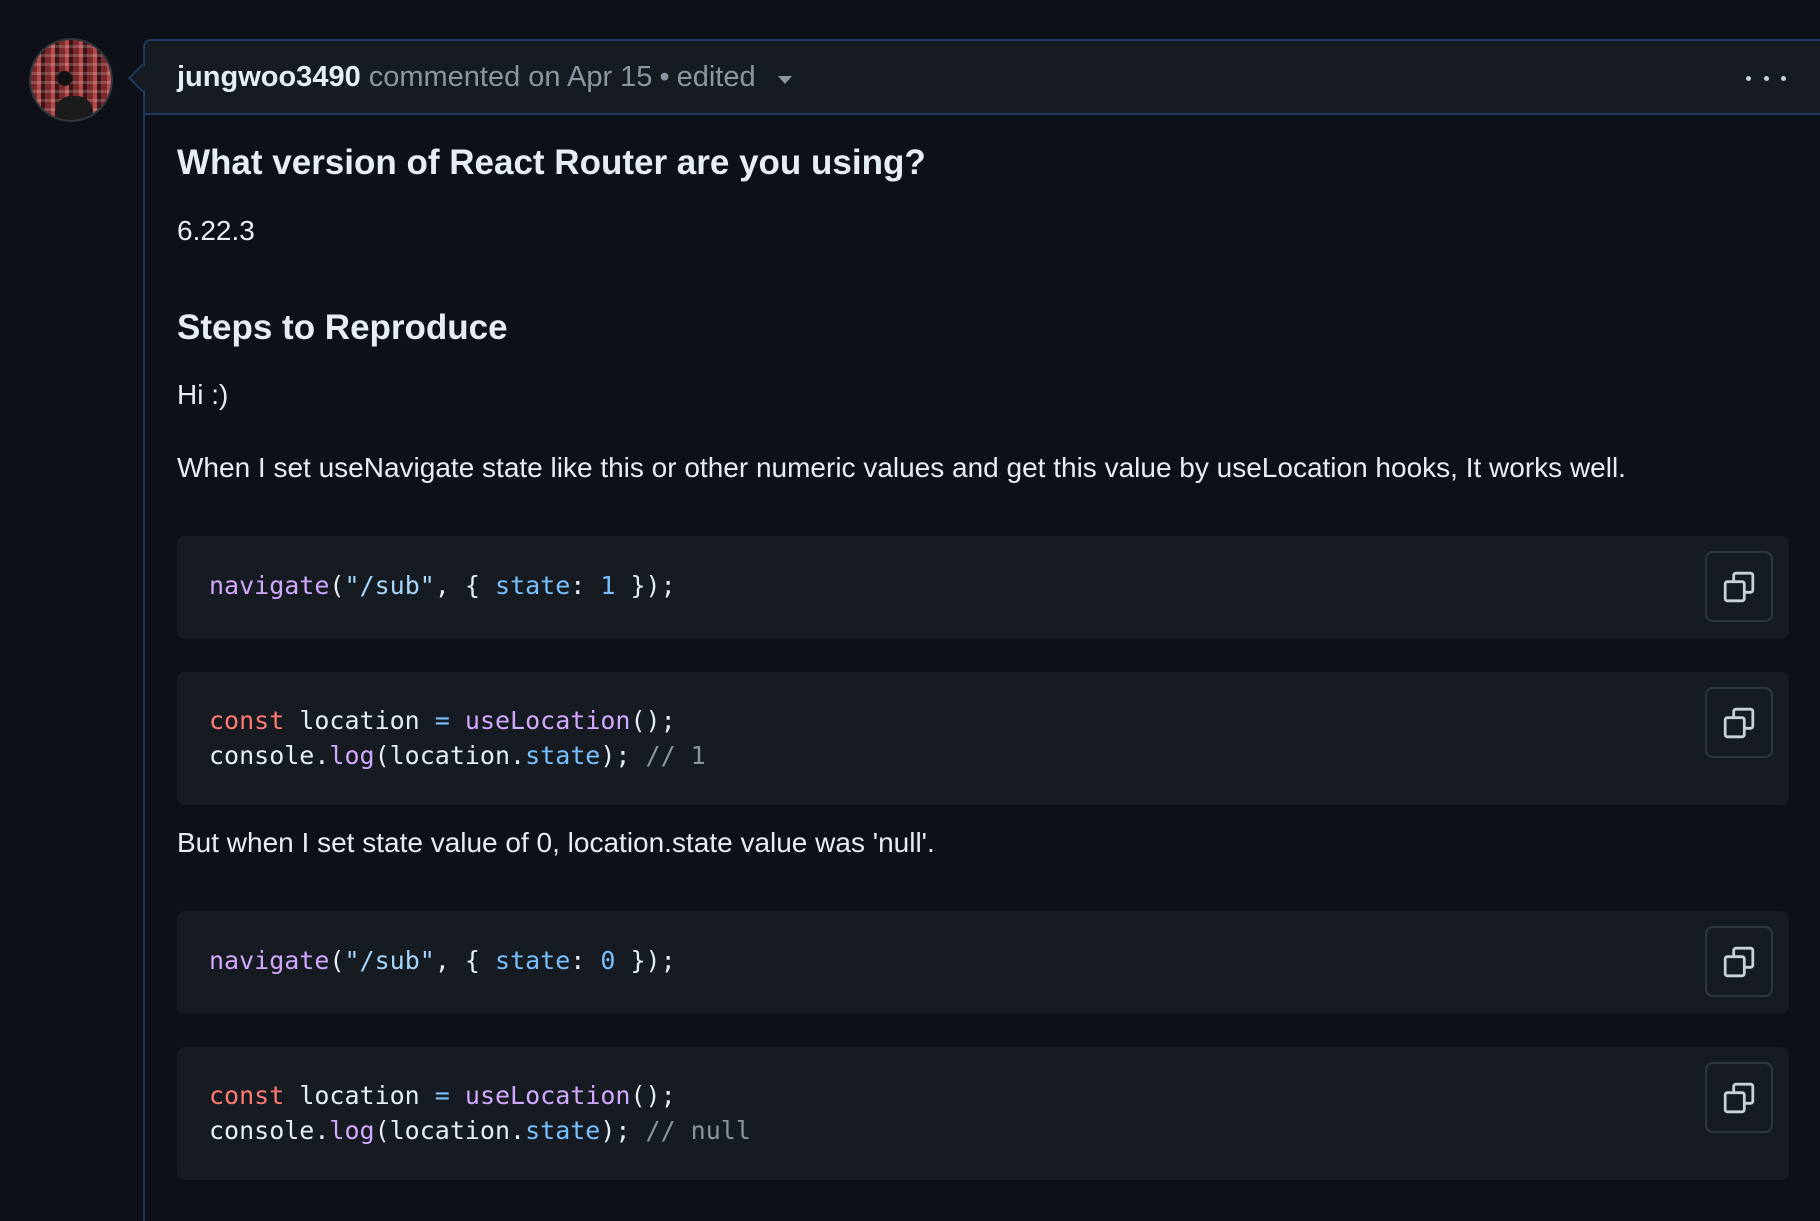  I want to click on code-text: navigate("/sub", { state: 1 });, so click(442, 585).